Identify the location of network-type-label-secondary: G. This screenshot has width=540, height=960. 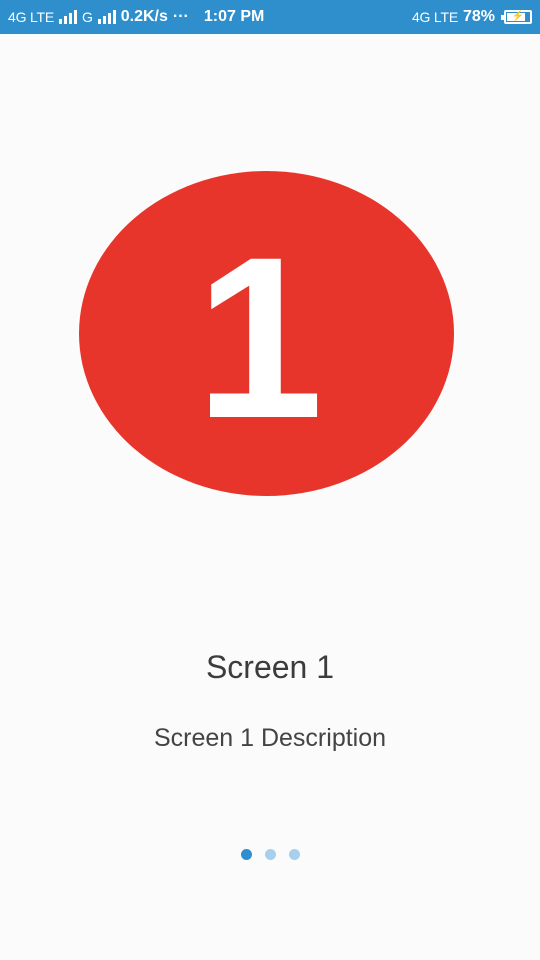
(87, 17).